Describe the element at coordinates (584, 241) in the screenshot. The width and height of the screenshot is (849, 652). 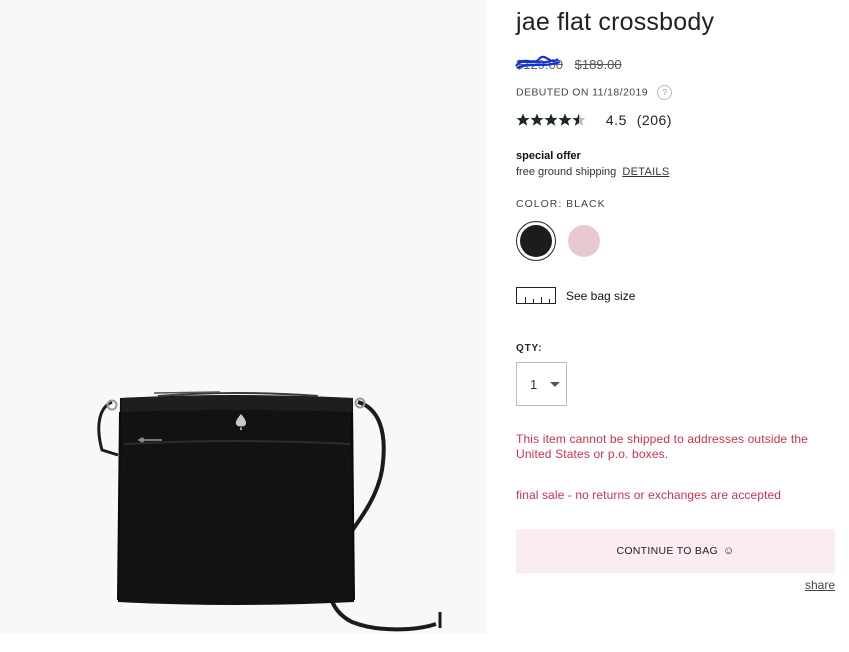
I see `color-swatch-pink` at that location.